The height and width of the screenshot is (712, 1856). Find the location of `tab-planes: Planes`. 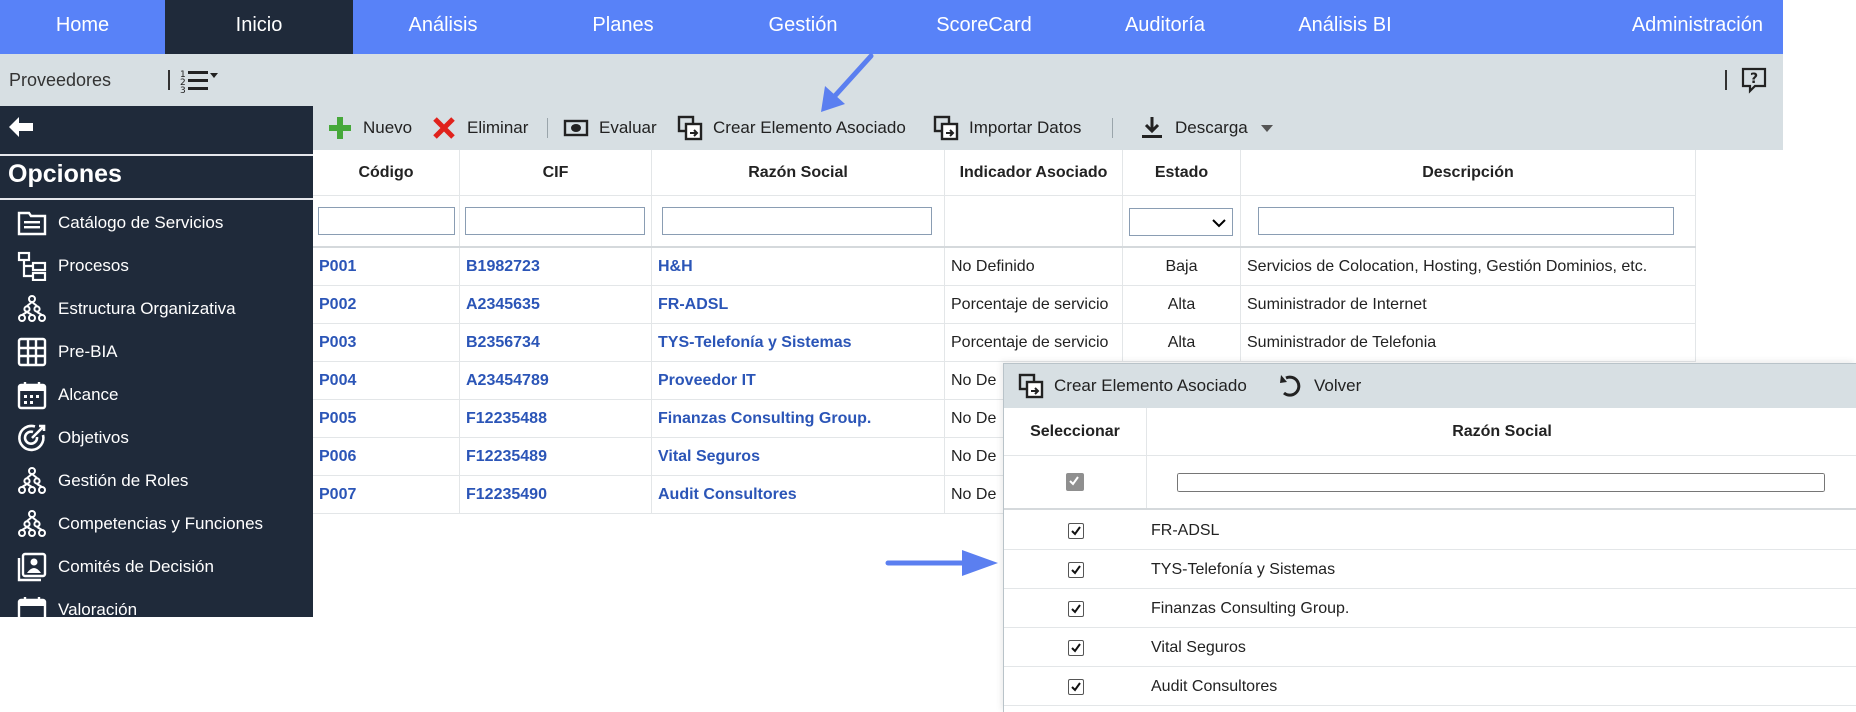

tab-planes: Planes is located at coordinates (623, 27).